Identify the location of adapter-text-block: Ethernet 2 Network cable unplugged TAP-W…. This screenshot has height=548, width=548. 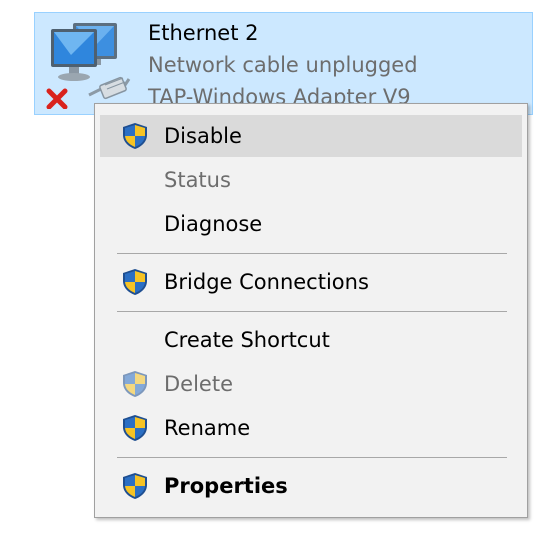
(283, 65).